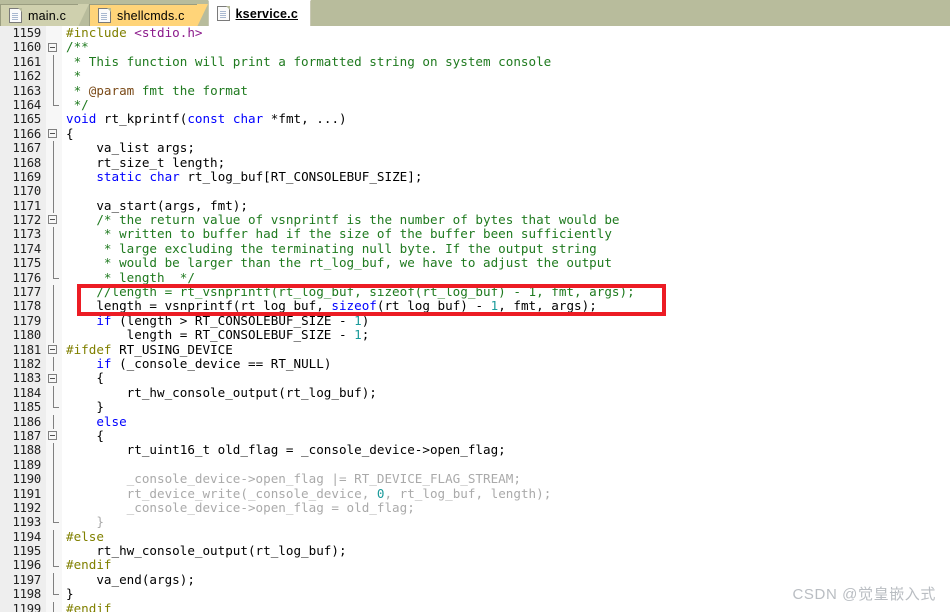 This screenshot has width=950, height=612. What do you see at coordinates (506, 33) in the screenshot?
I see `code-text: #include <stdio.h>` at bounding box center [506, 33].